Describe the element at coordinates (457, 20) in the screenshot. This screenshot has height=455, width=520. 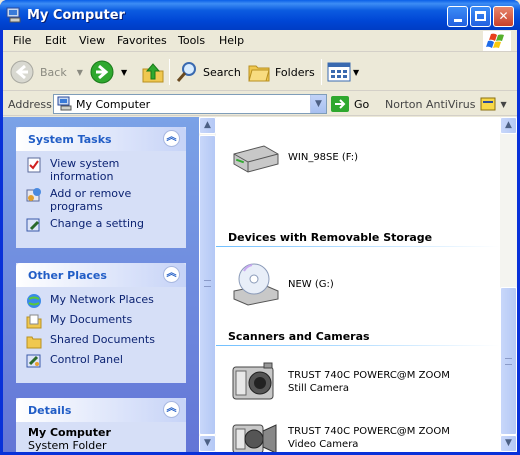
I see `minimize-icon` at that location.